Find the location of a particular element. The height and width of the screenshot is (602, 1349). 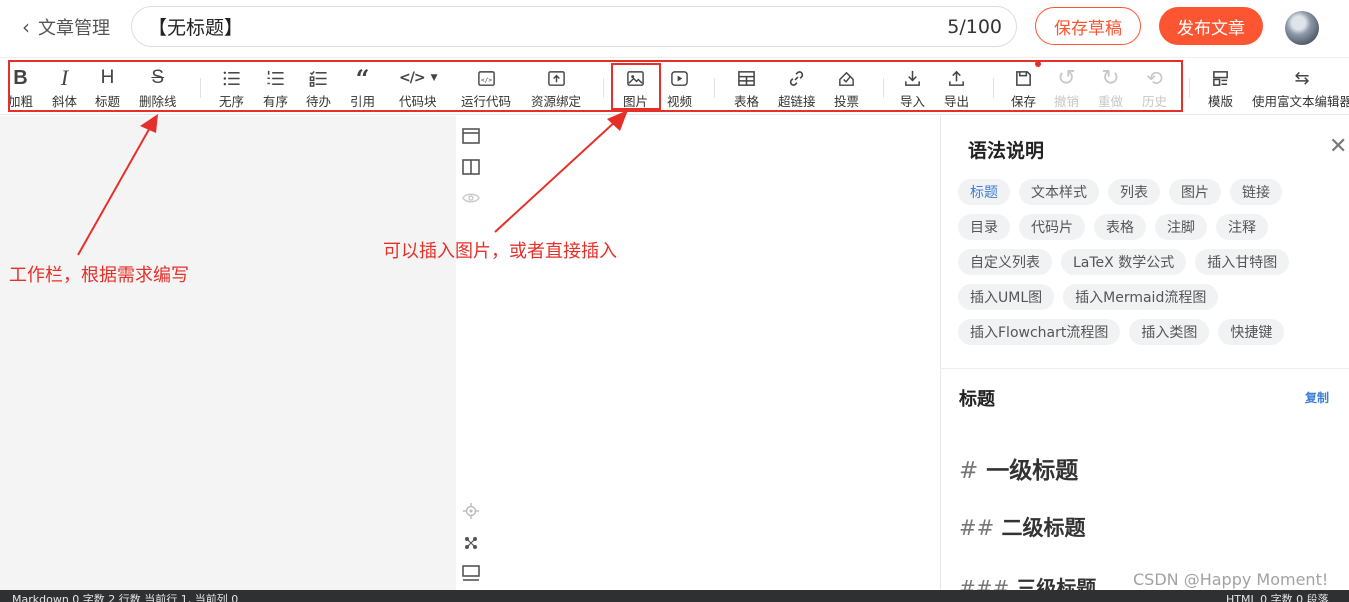

code-block-button: </> ▼ 代码块 is located at coordinates (418, 88).